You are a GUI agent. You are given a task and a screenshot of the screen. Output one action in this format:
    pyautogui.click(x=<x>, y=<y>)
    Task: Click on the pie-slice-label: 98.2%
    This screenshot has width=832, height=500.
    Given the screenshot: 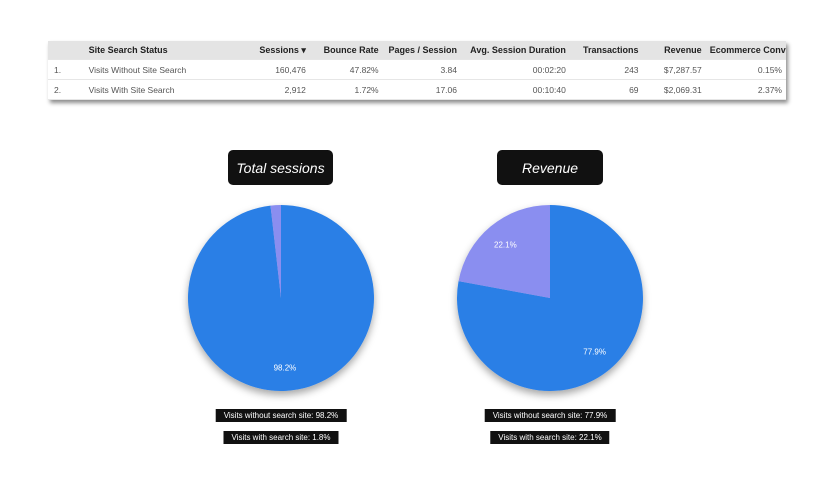 What is the action you would take?
    pyautogui.click(x=285, y=368)
    